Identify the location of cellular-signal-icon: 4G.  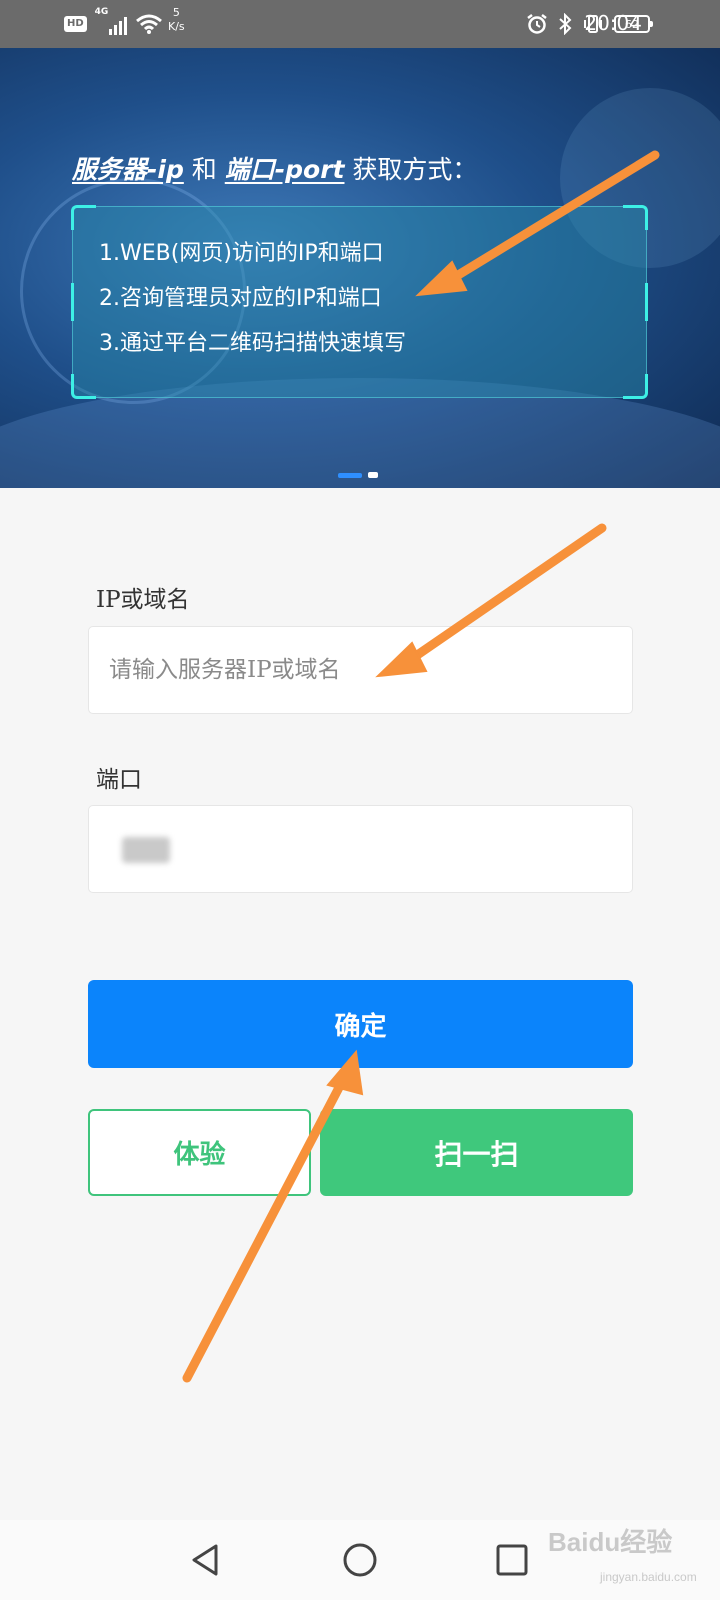
(111, 21).